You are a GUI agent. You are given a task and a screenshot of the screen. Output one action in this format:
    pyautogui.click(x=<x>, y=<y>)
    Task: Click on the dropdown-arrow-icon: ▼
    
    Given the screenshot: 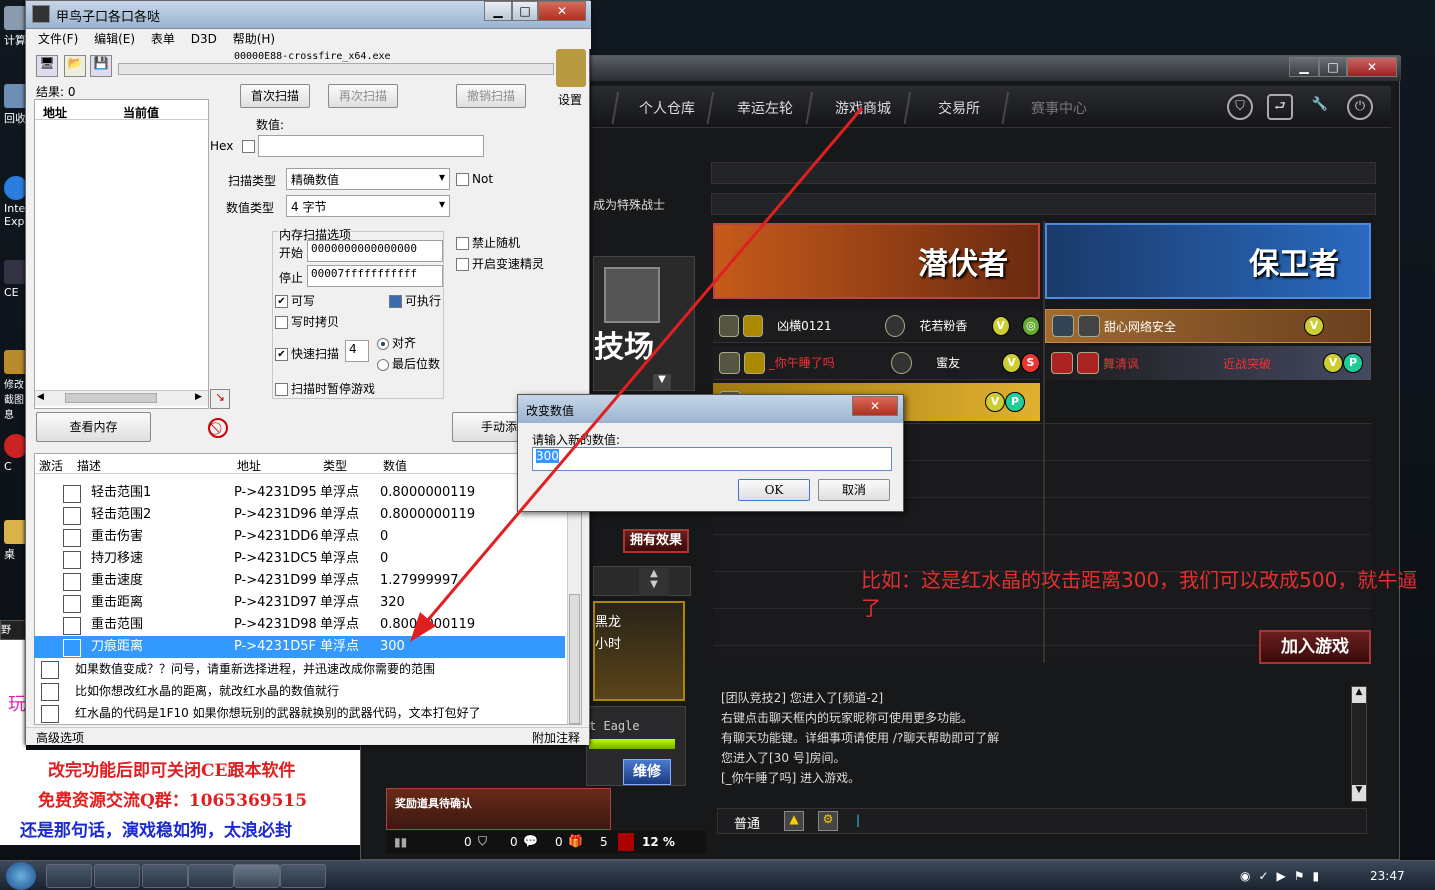 What is the action you would take?
    pyautogui.click(x=662, y=382)
    